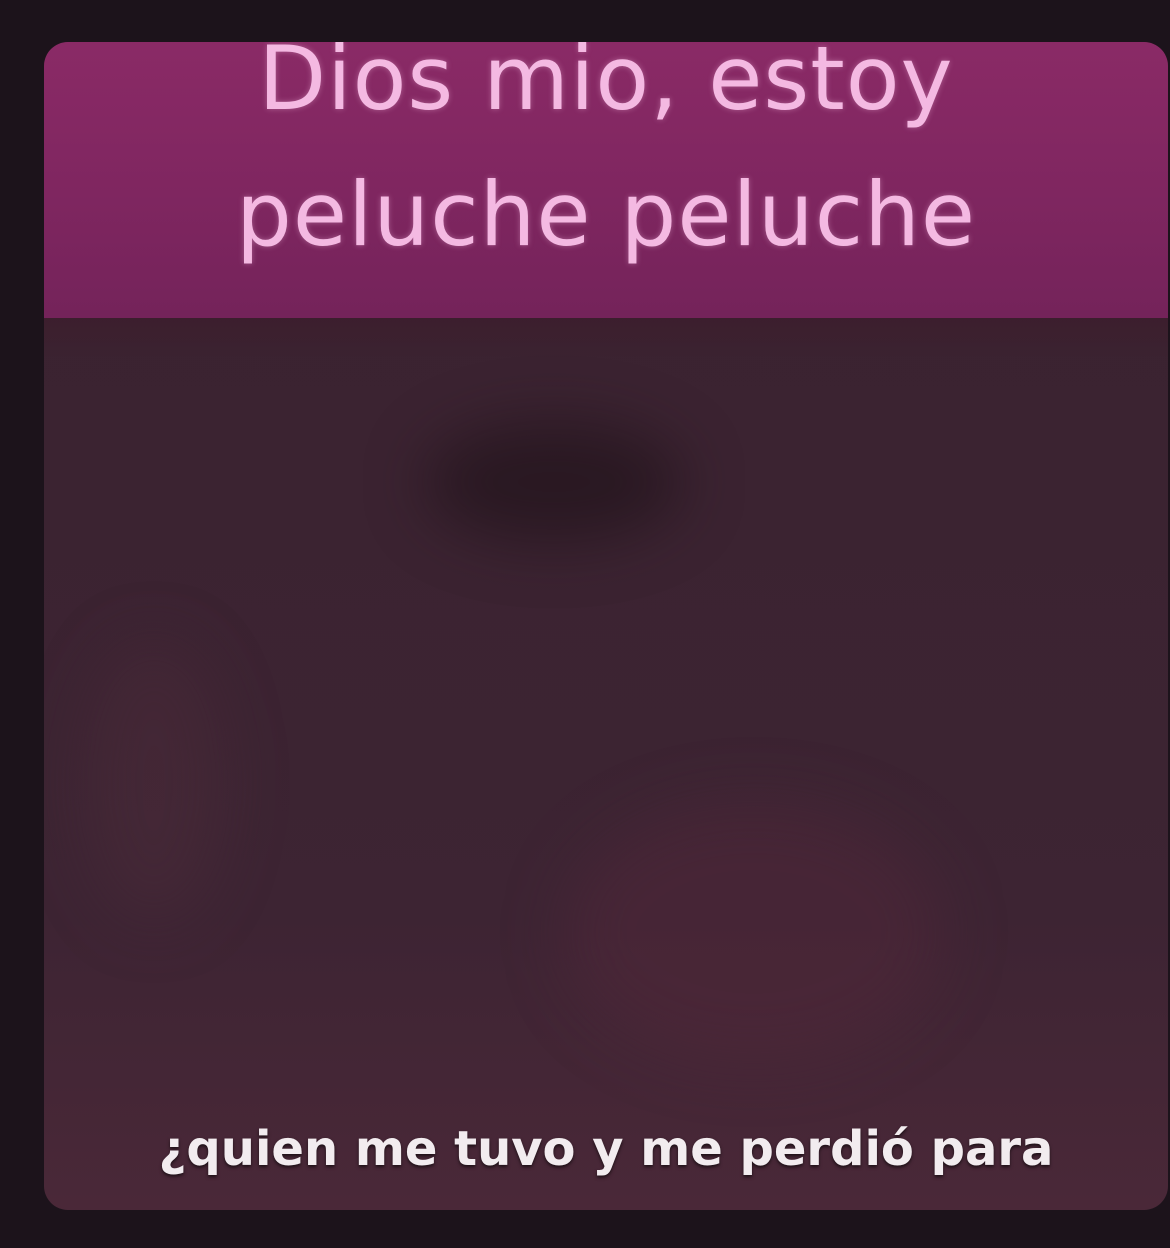  Describe the element at coordinates (606, 1149) in the screenshot. I see `video-subtitle-line-1: ¿quien me tuvo y me perdió para` at that location.